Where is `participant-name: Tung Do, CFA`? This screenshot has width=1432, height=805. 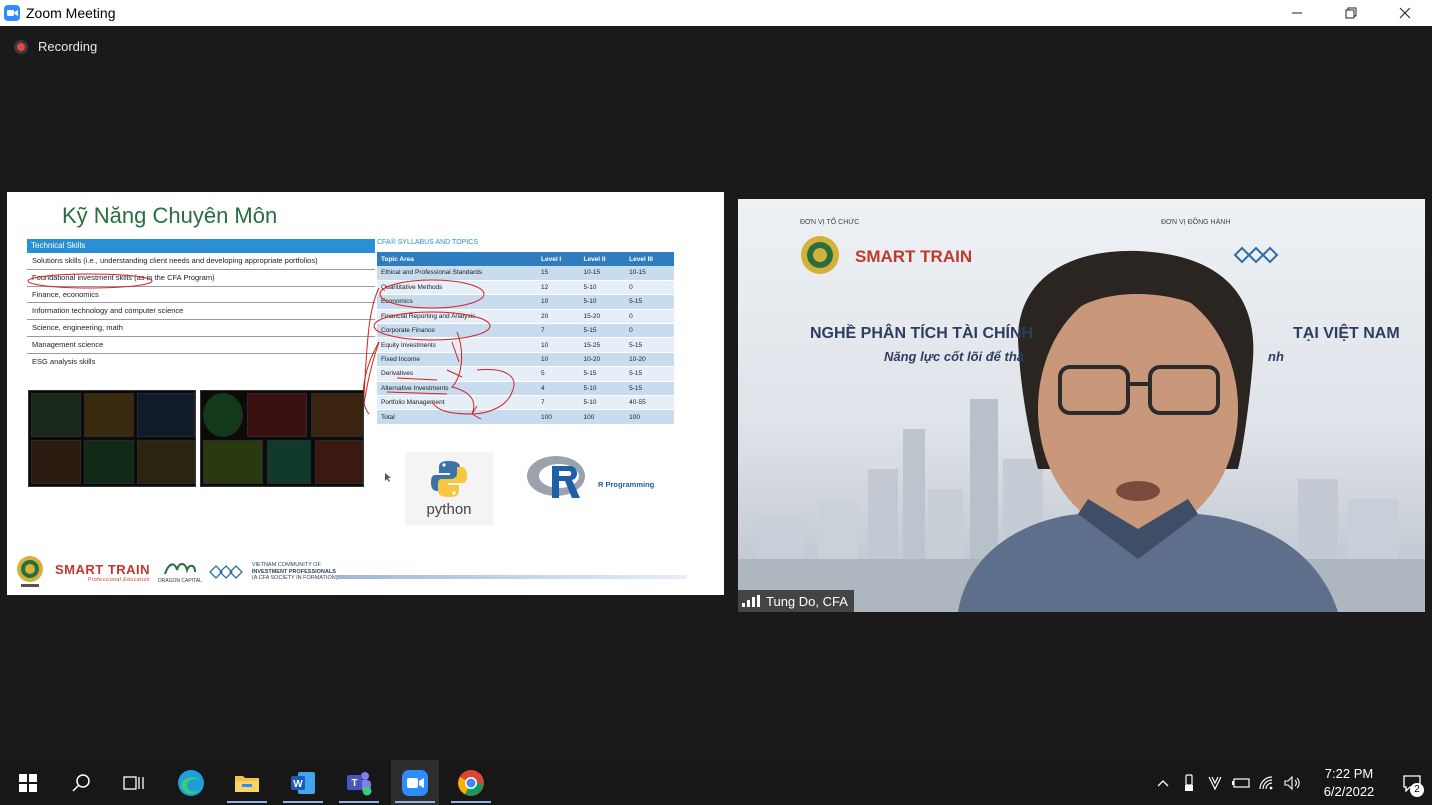 participant-name: Tung Do, CFA is located at coordinates (807, 601).